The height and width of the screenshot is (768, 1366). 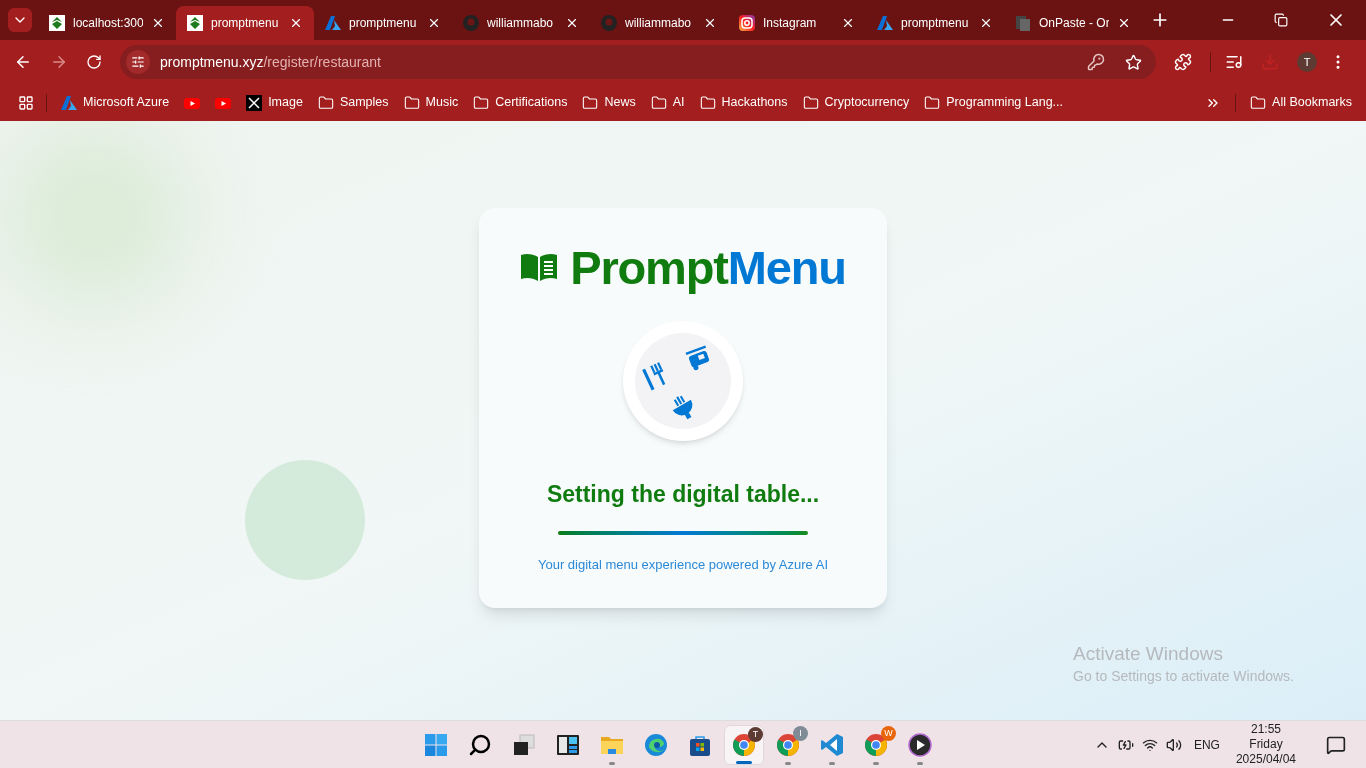 I want to click on shopping-bag-icon, so click(x=700, y=745).